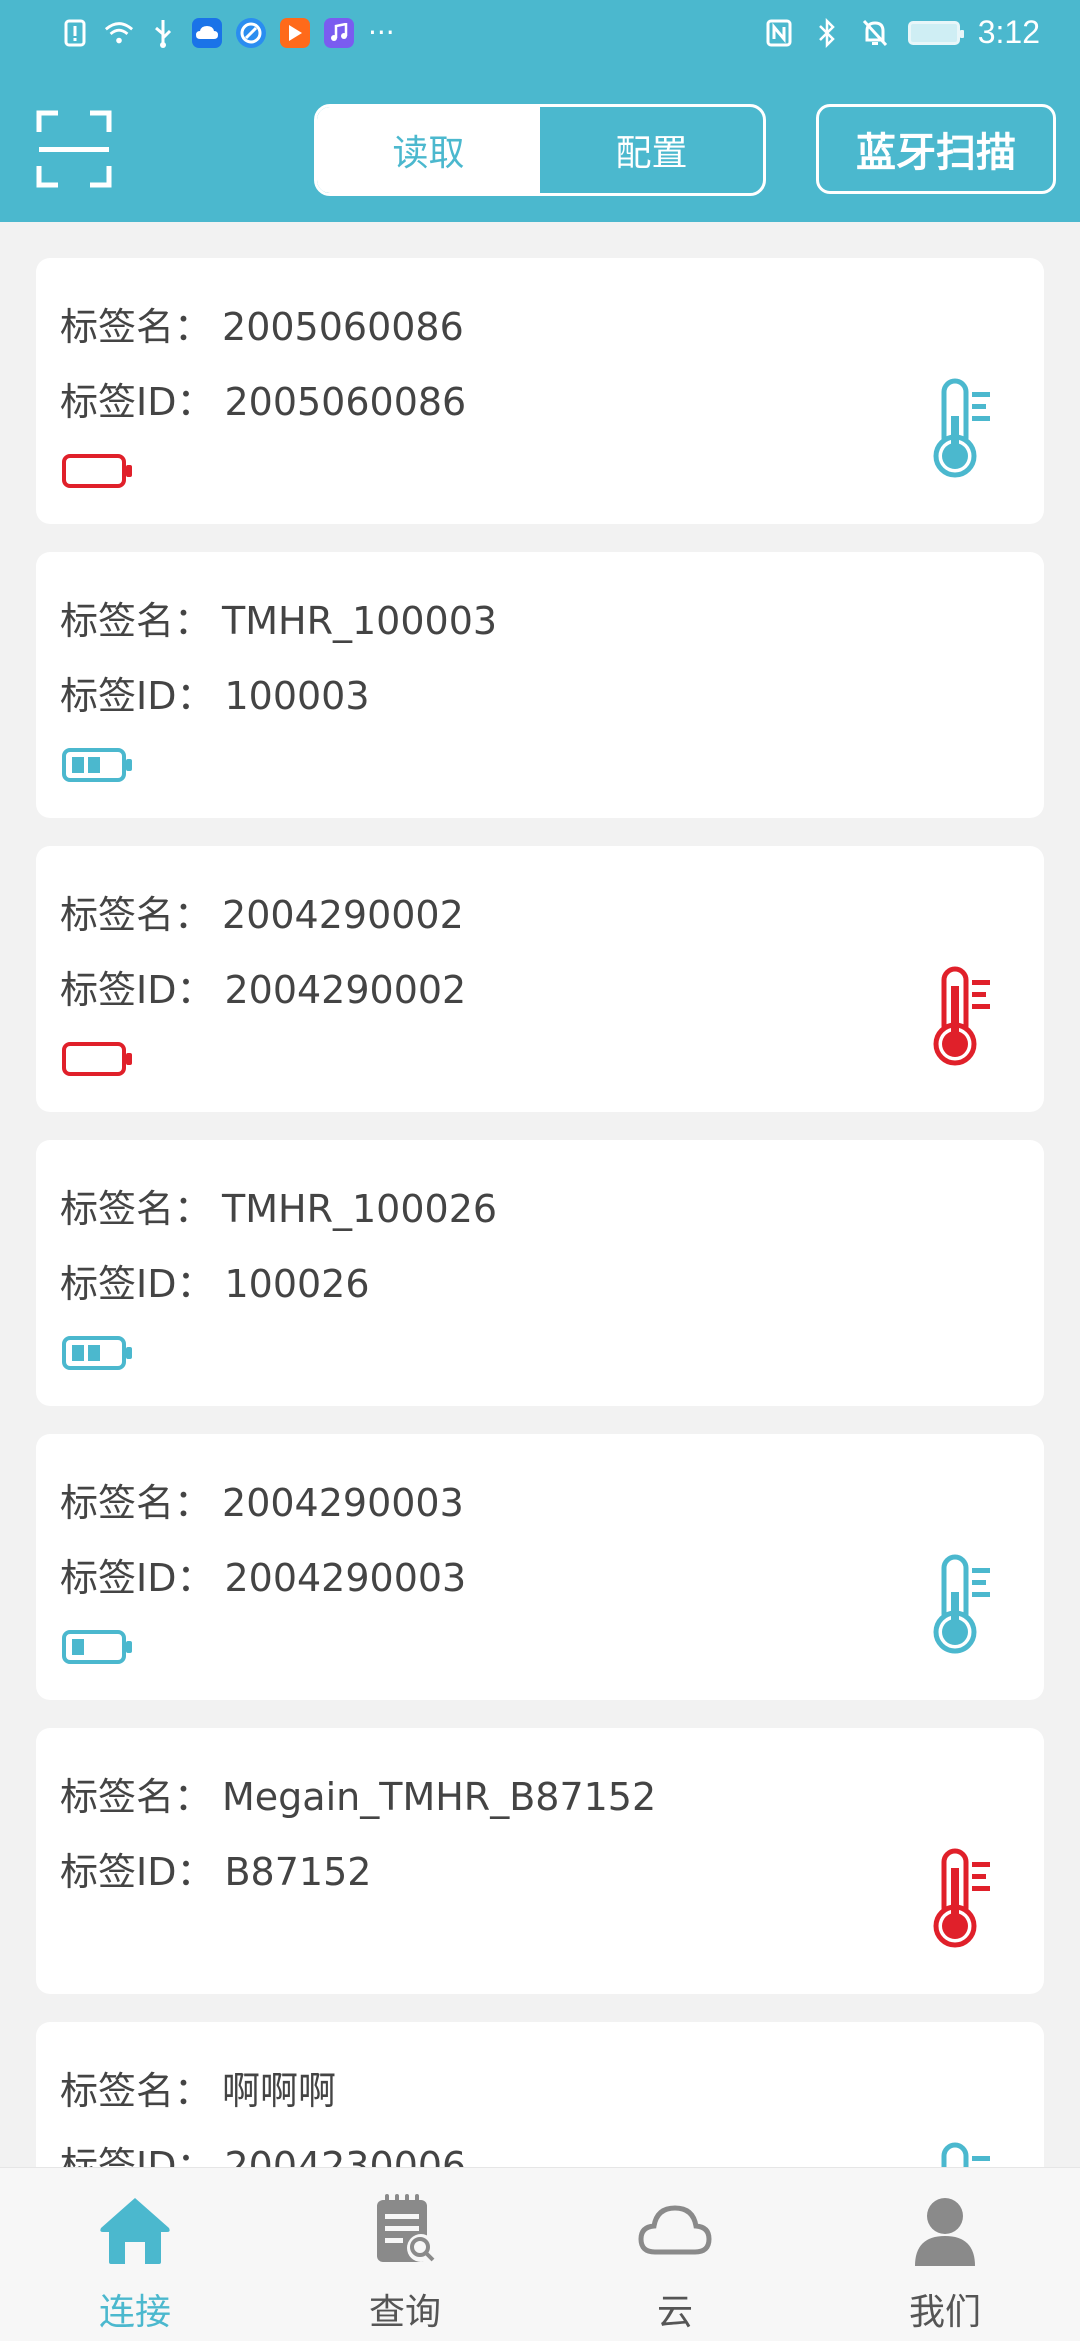  Describe the element at coordinates (207, 32) in the screenshot. I see `cloud-app-icon` at that location.